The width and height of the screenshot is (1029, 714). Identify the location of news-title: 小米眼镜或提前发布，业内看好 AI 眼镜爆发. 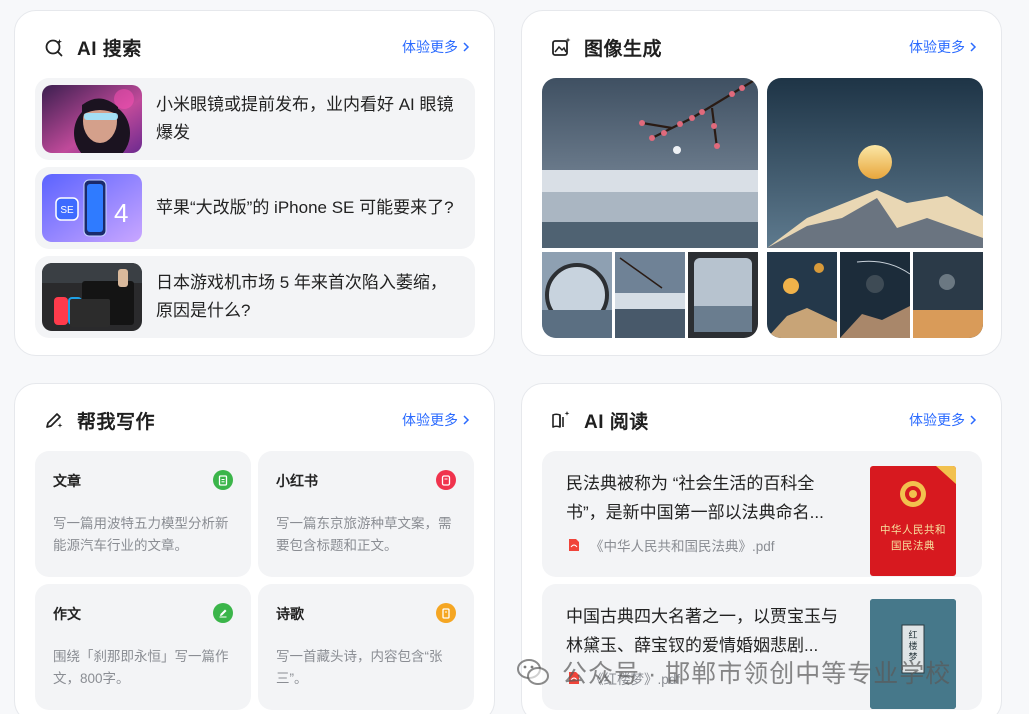
(305, 118).